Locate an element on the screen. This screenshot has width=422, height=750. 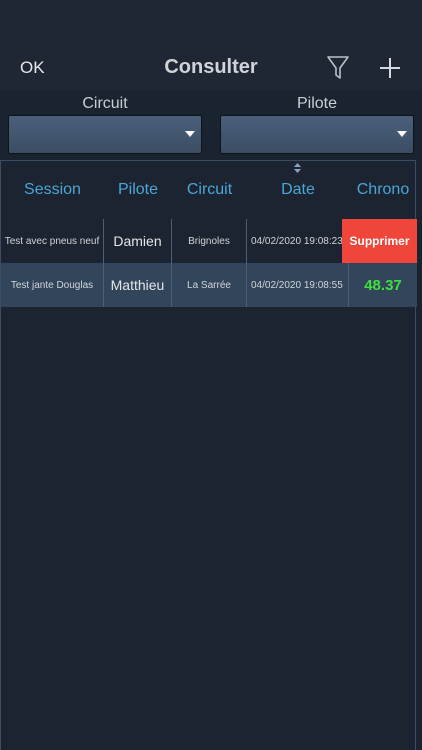
funnel-icon is located at coordinates (338, 68).